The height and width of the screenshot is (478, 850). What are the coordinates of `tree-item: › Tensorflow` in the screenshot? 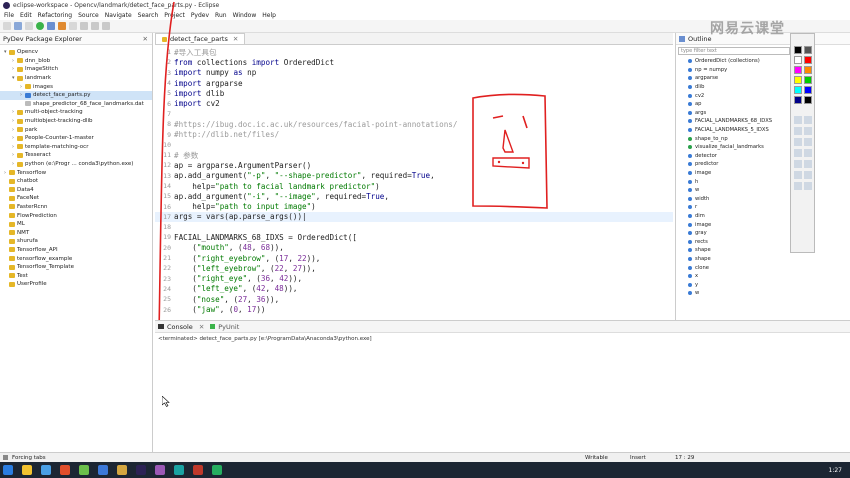 It's located at (76, 172).